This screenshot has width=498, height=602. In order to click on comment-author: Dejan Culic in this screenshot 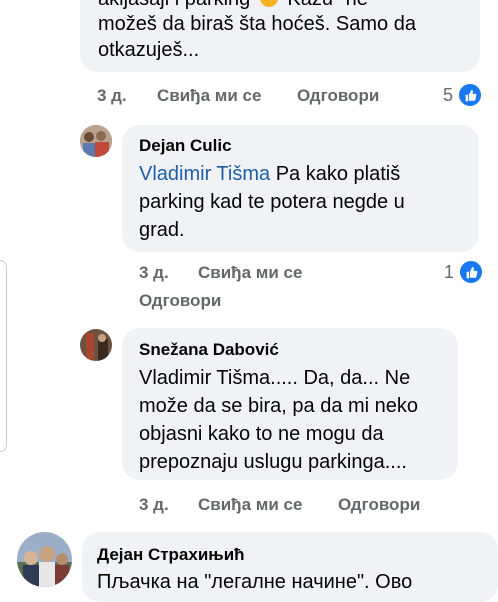, I will do `click(185, 146)`.